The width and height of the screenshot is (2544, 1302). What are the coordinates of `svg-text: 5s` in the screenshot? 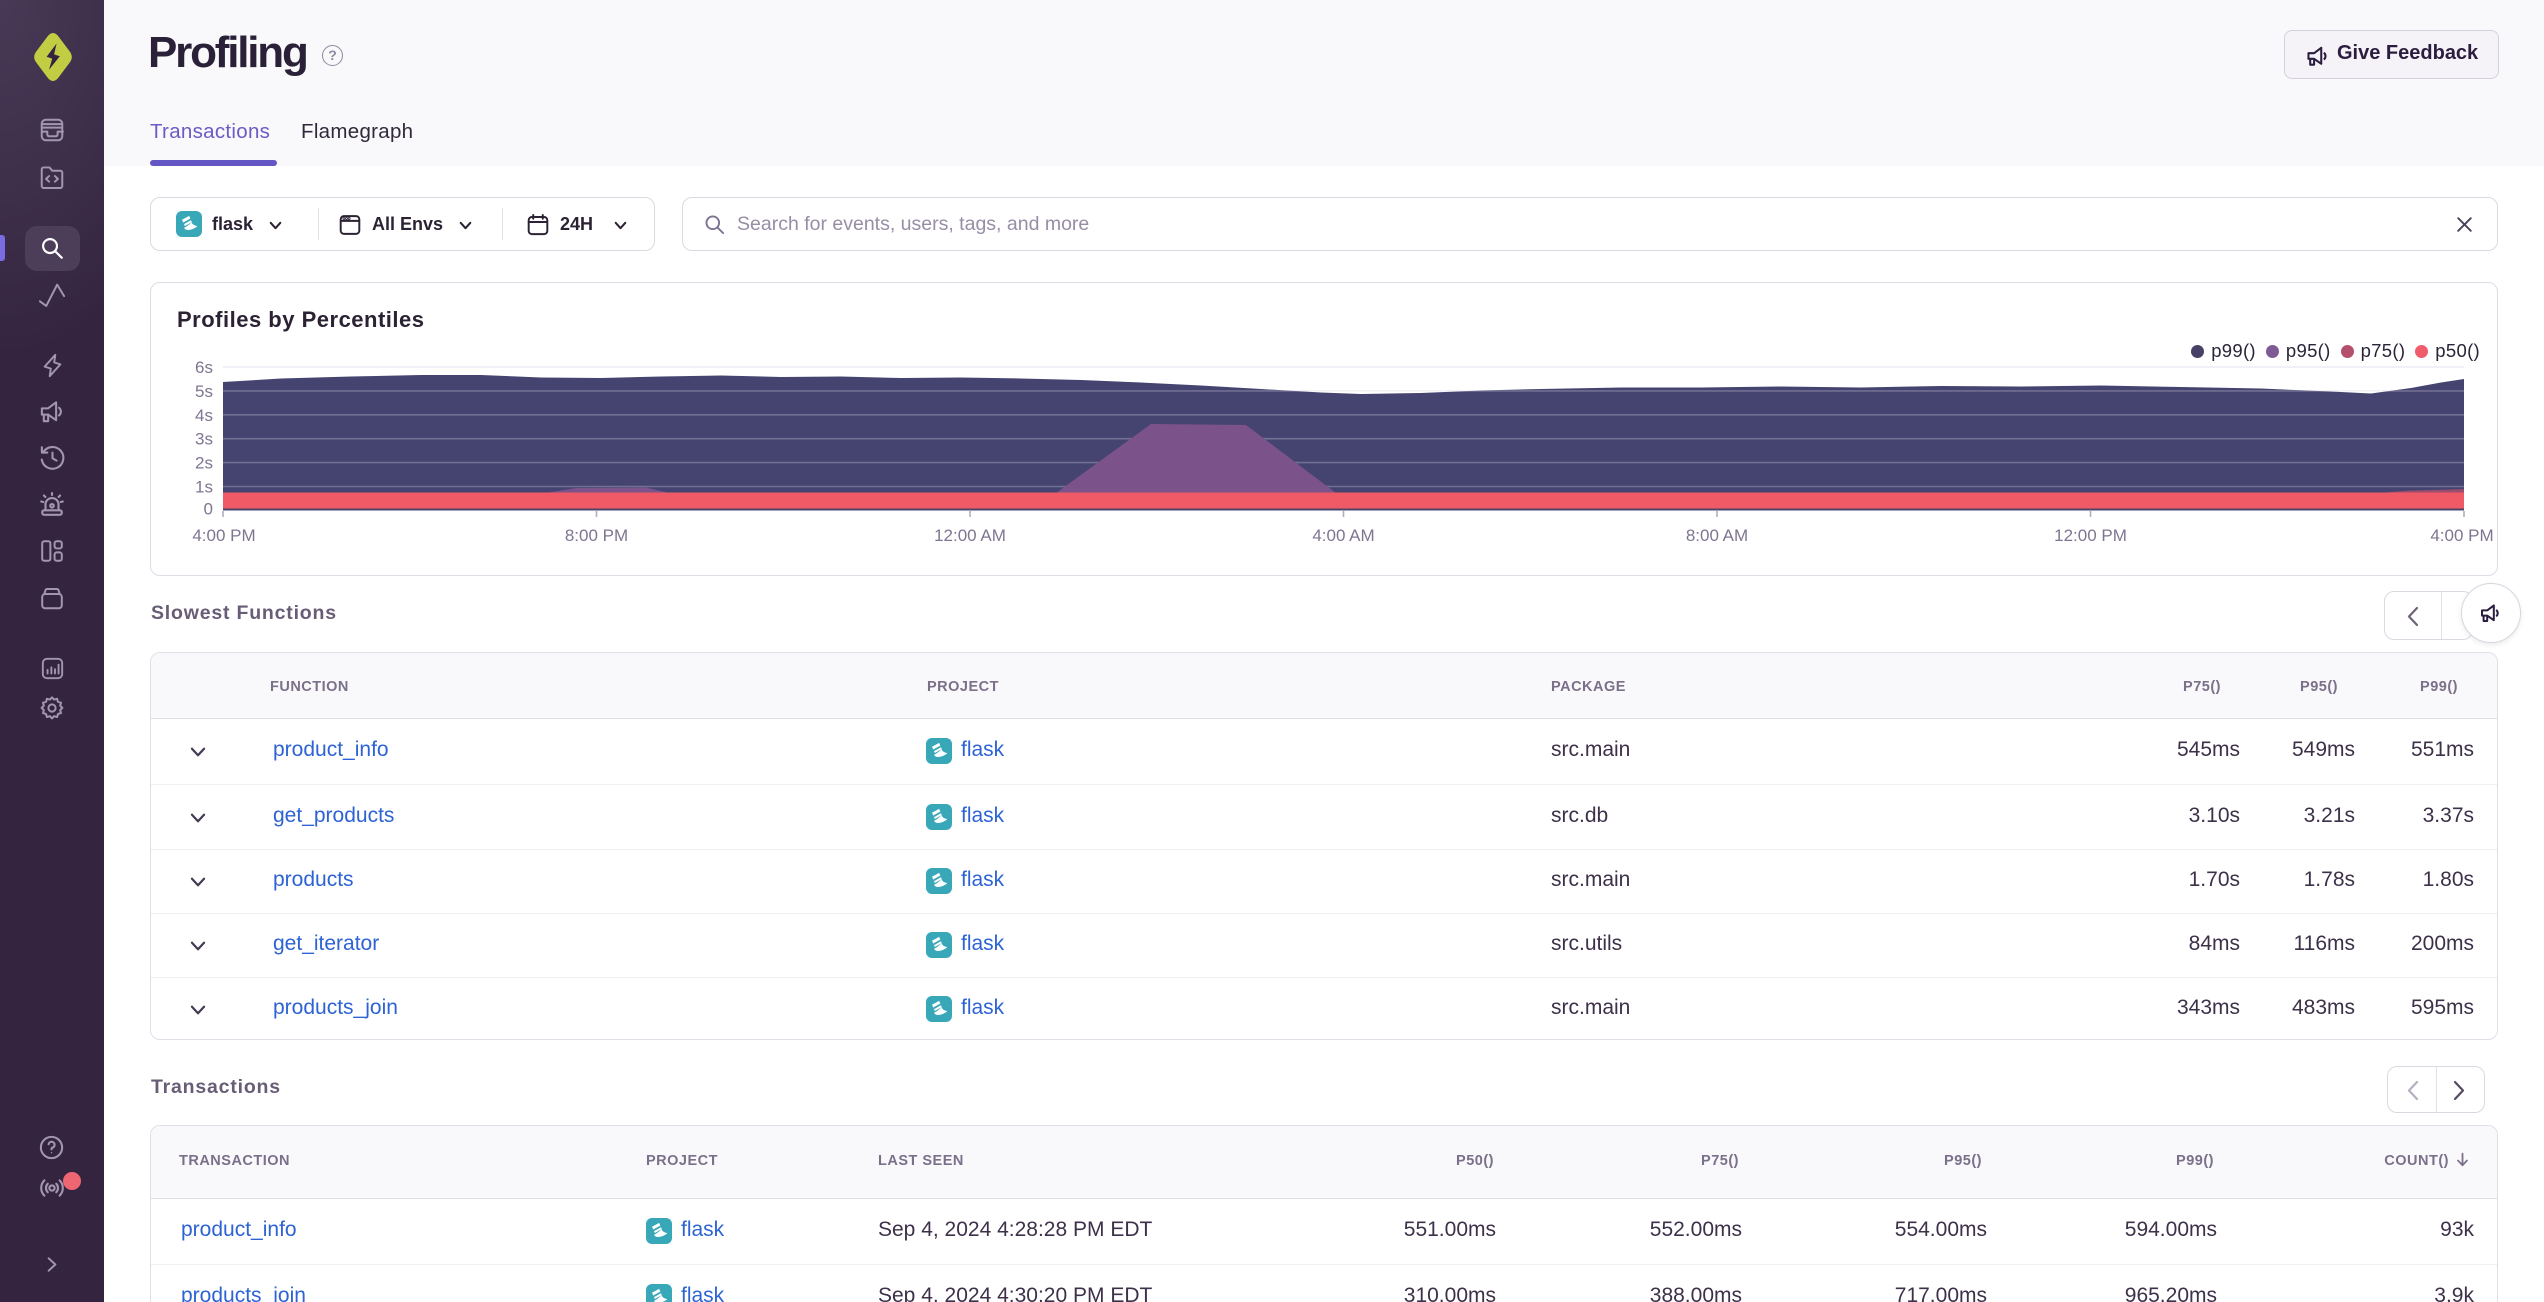 It's located at (204, 391).